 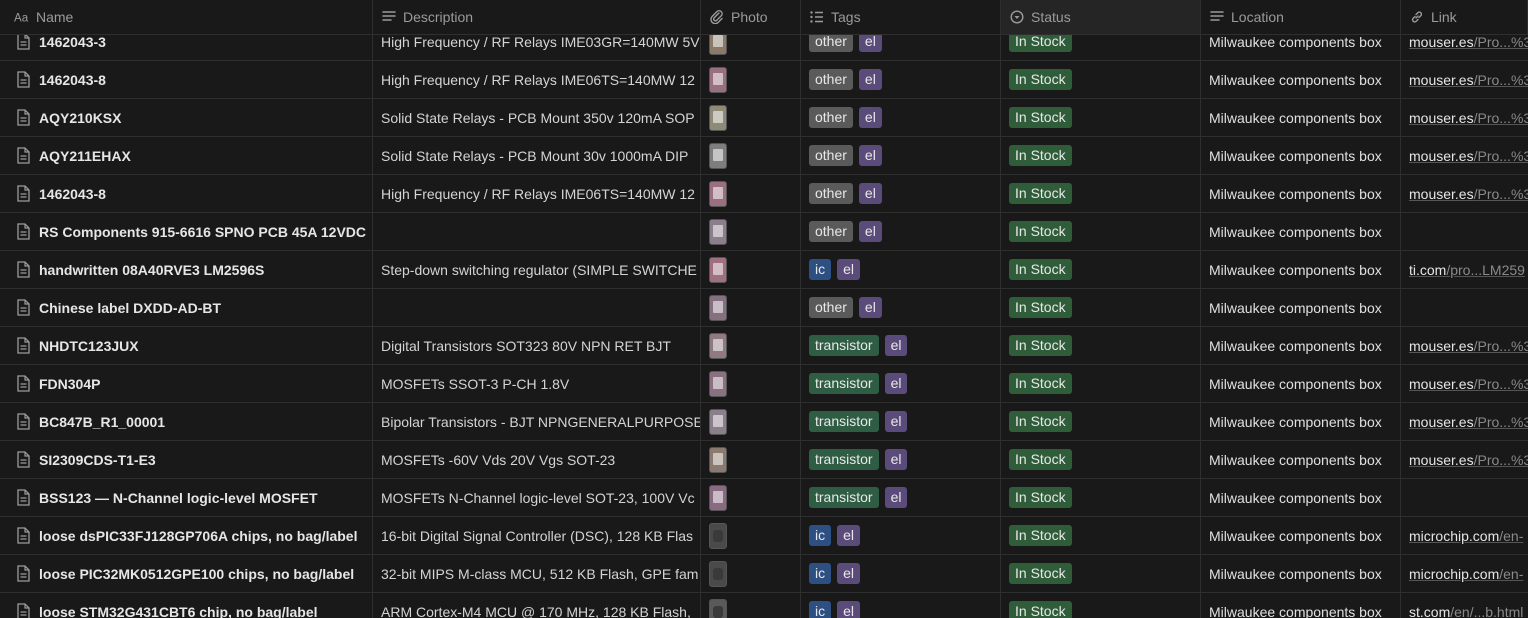 I want to click on column-header-description: Description, so click(x=537, y=17).